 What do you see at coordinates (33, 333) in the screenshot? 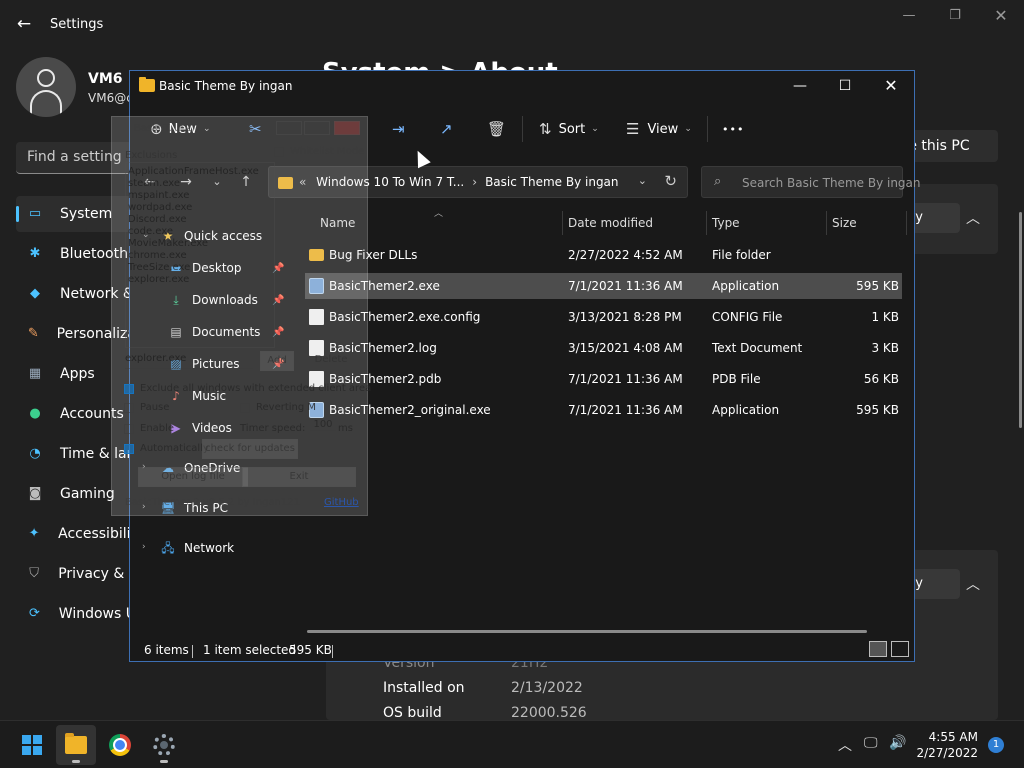
I see `brush-icon: ✎` at bounding box center [33, 333].